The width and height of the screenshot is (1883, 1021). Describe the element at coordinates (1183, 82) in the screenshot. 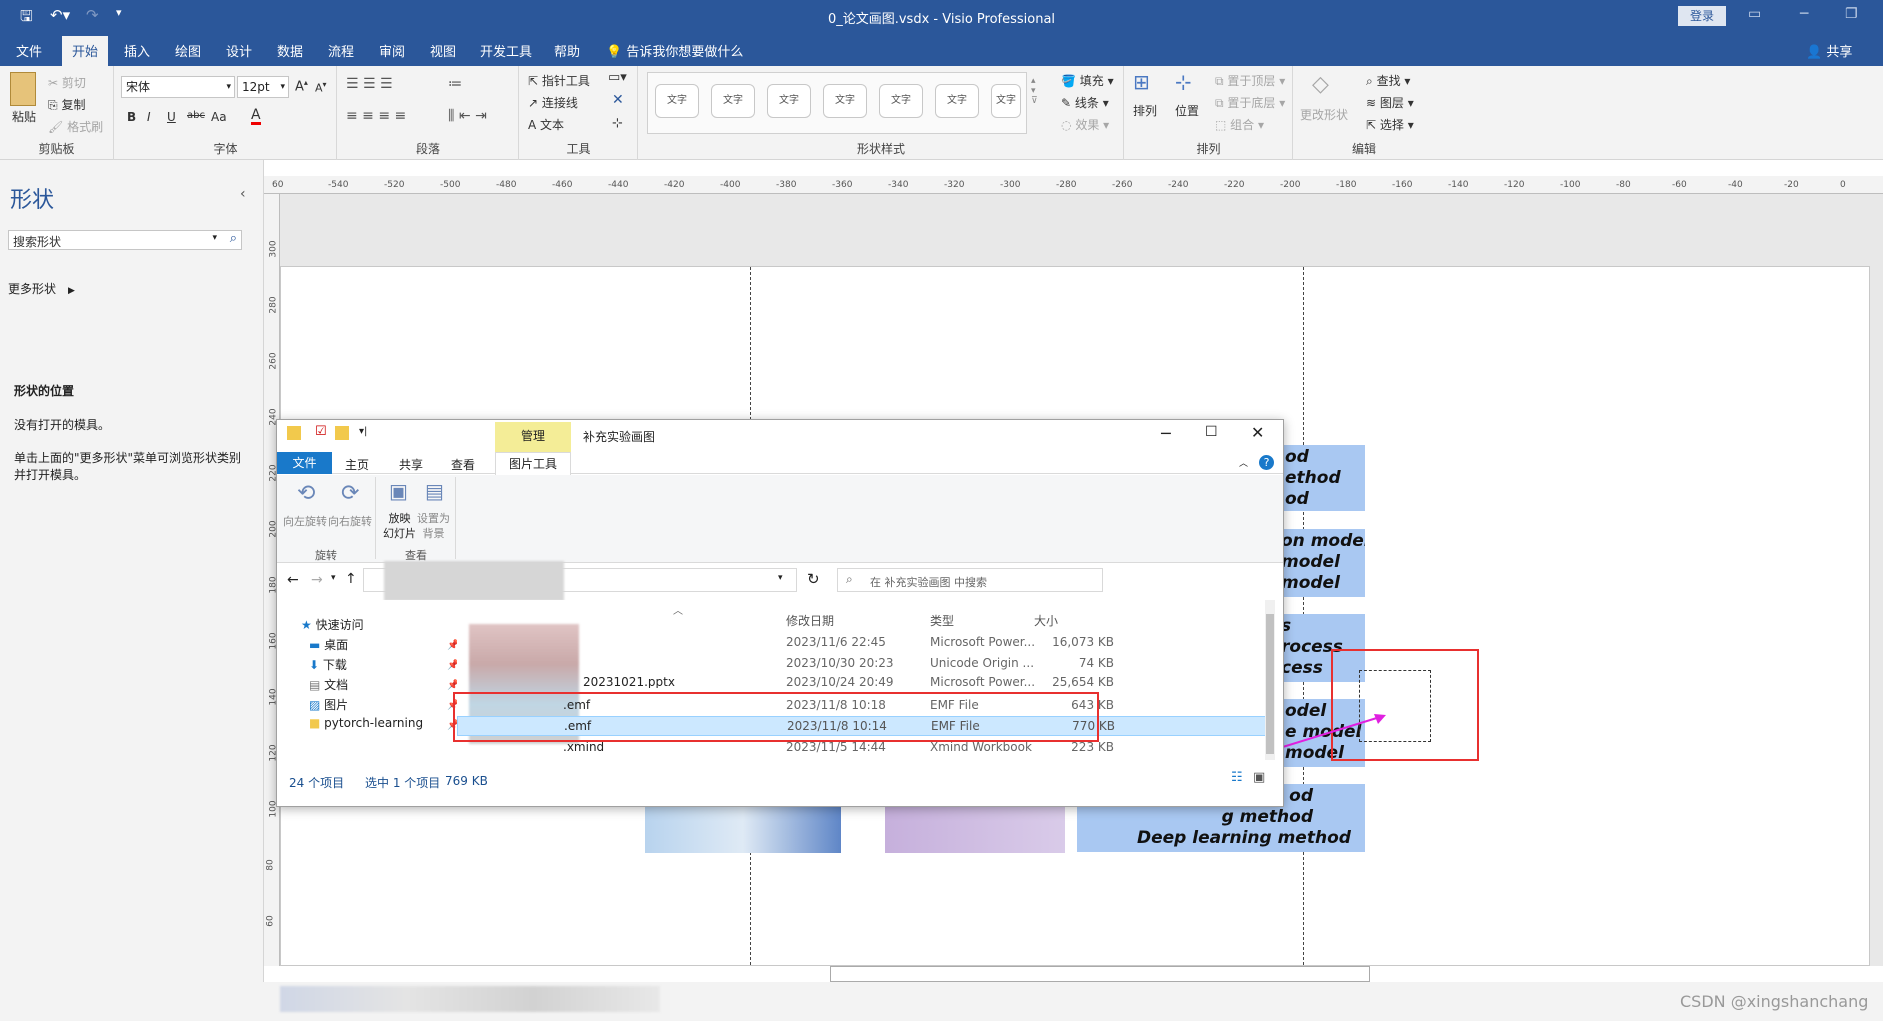

I see `position-icon: ⊹` at that location.